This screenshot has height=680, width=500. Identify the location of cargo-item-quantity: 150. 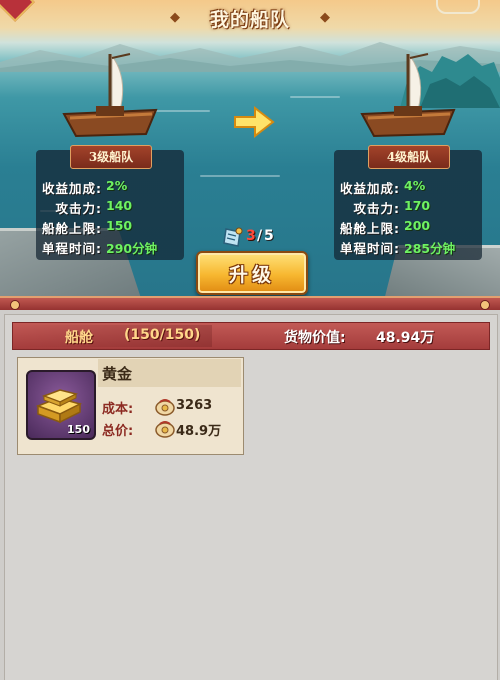
(78, 429).